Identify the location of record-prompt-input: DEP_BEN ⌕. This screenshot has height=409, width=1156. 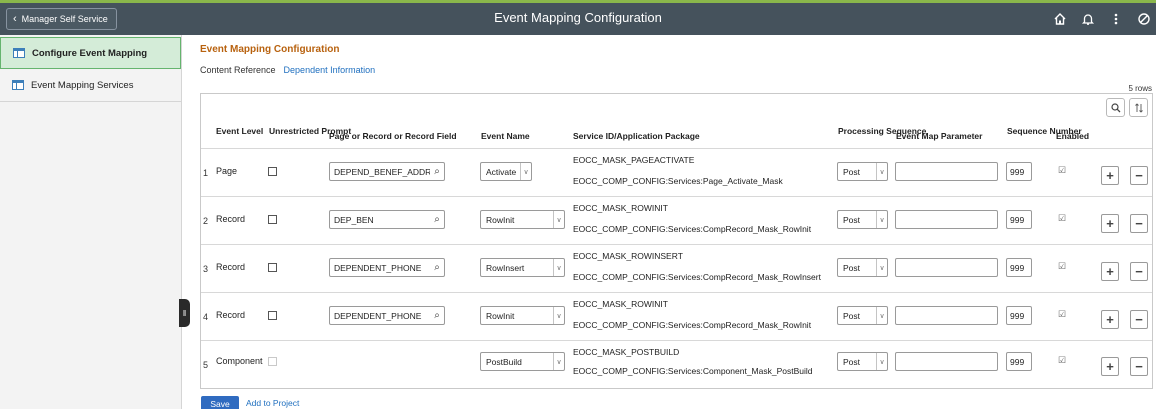
(387, 219).